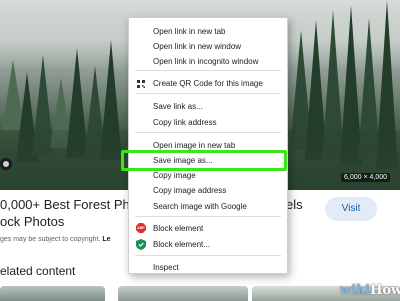  Describe the element at coordinates (65, 213) in the screenshot. I see `result-title: 0,000+ Best Forest Phot ock Photos` at that location.